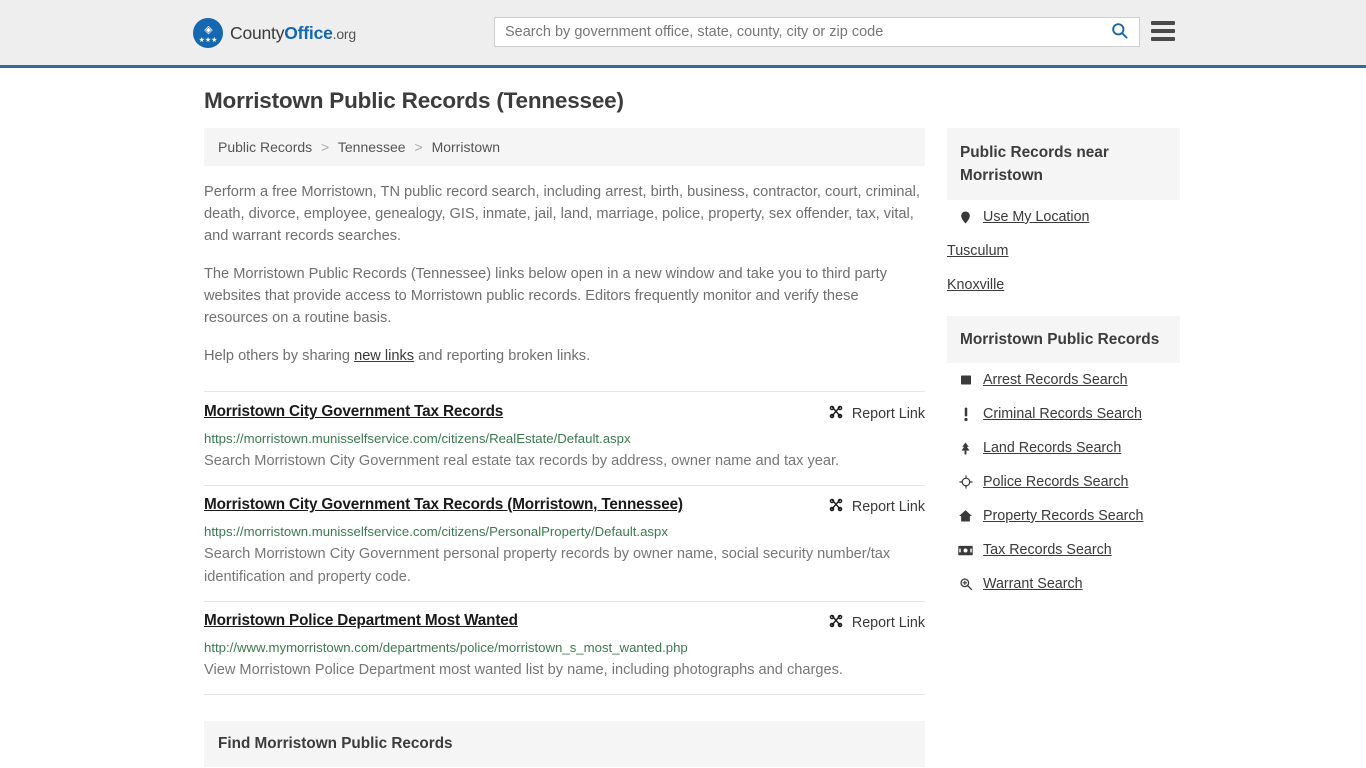 This screenshot has width=1366, height=768. What do you see at coordinates (1036, 217) in the screenshot?
I see `sidebar-near-label: Use My Location` at bounding box center [1036, 217].